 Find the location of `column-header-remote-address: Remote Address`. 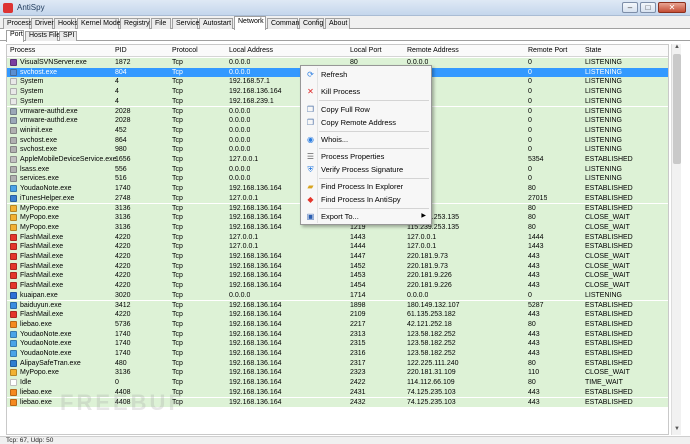

column-header-remote-address: Remote Address is located at coordinates (433, 50).